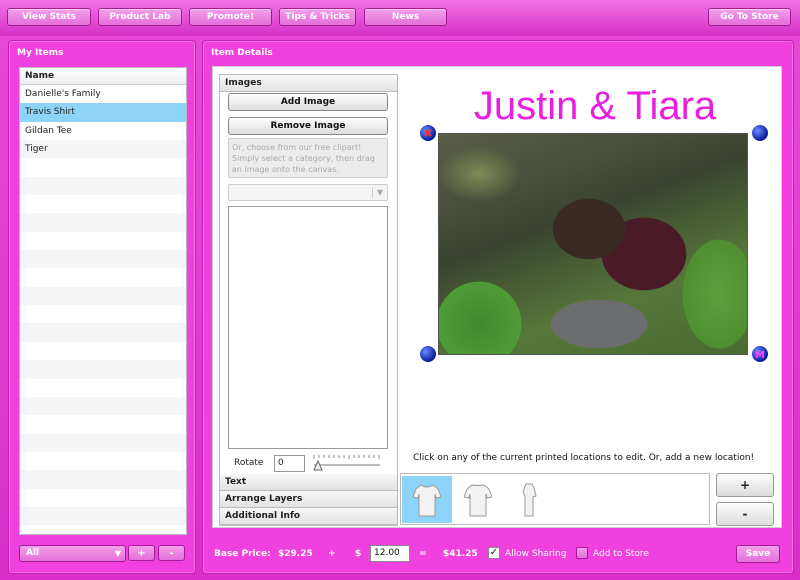 Image resolution: width=800 pixels, height=580 pixels. I want to click on shirt-back-icon, so click(478, 499).